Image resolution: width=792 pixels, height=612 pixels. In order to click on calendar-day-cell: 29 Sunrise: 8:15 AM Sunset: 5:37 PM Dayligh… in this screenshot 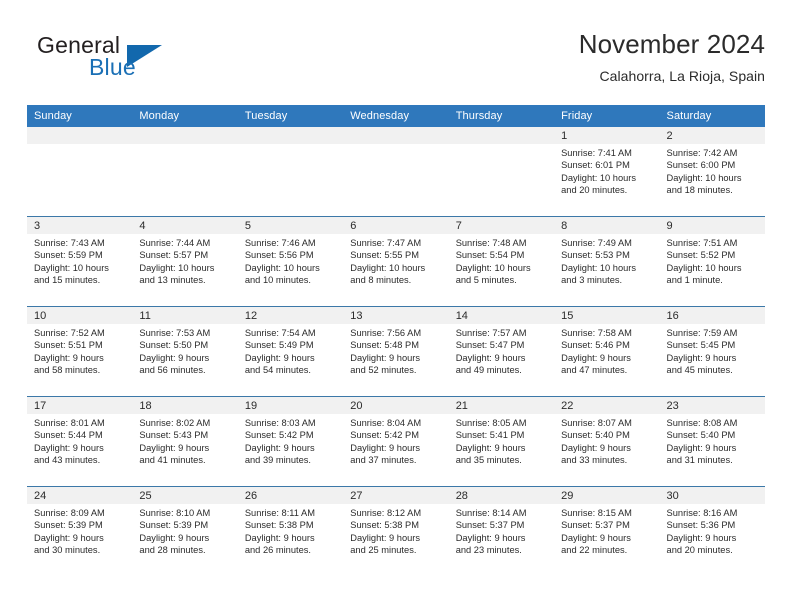, I will do `click(607, 531)`.